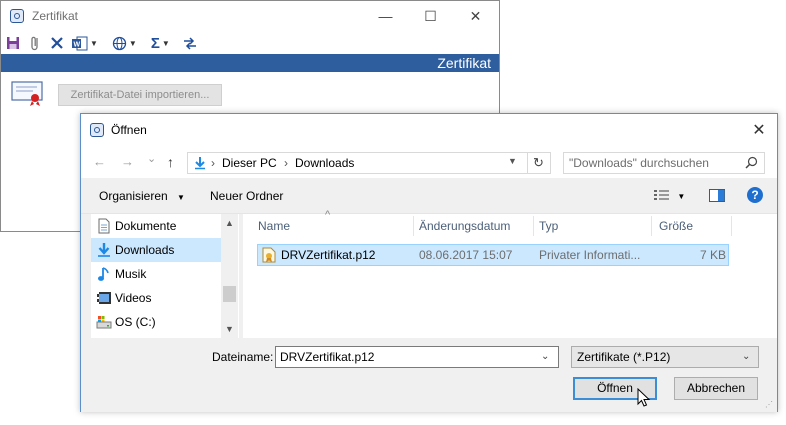  What do you see at coordinates (527, 163) in the screenshot?
I see `address-divider` at bounding box center [527, 163].